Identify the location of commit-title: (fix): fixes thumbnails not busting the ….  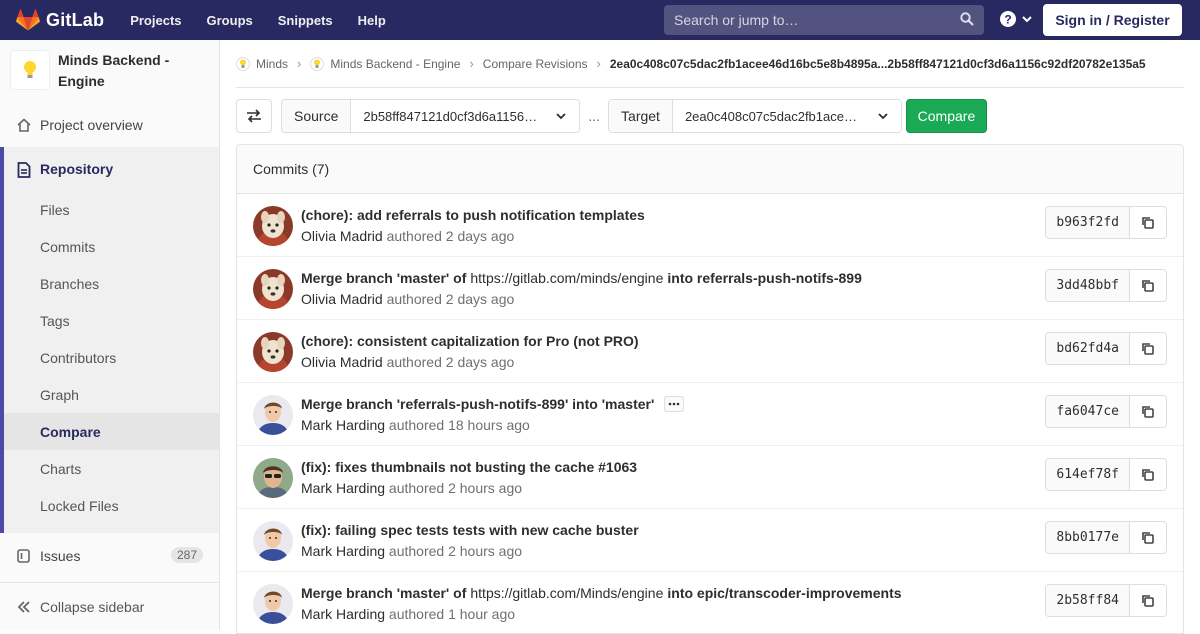
(469, 467).